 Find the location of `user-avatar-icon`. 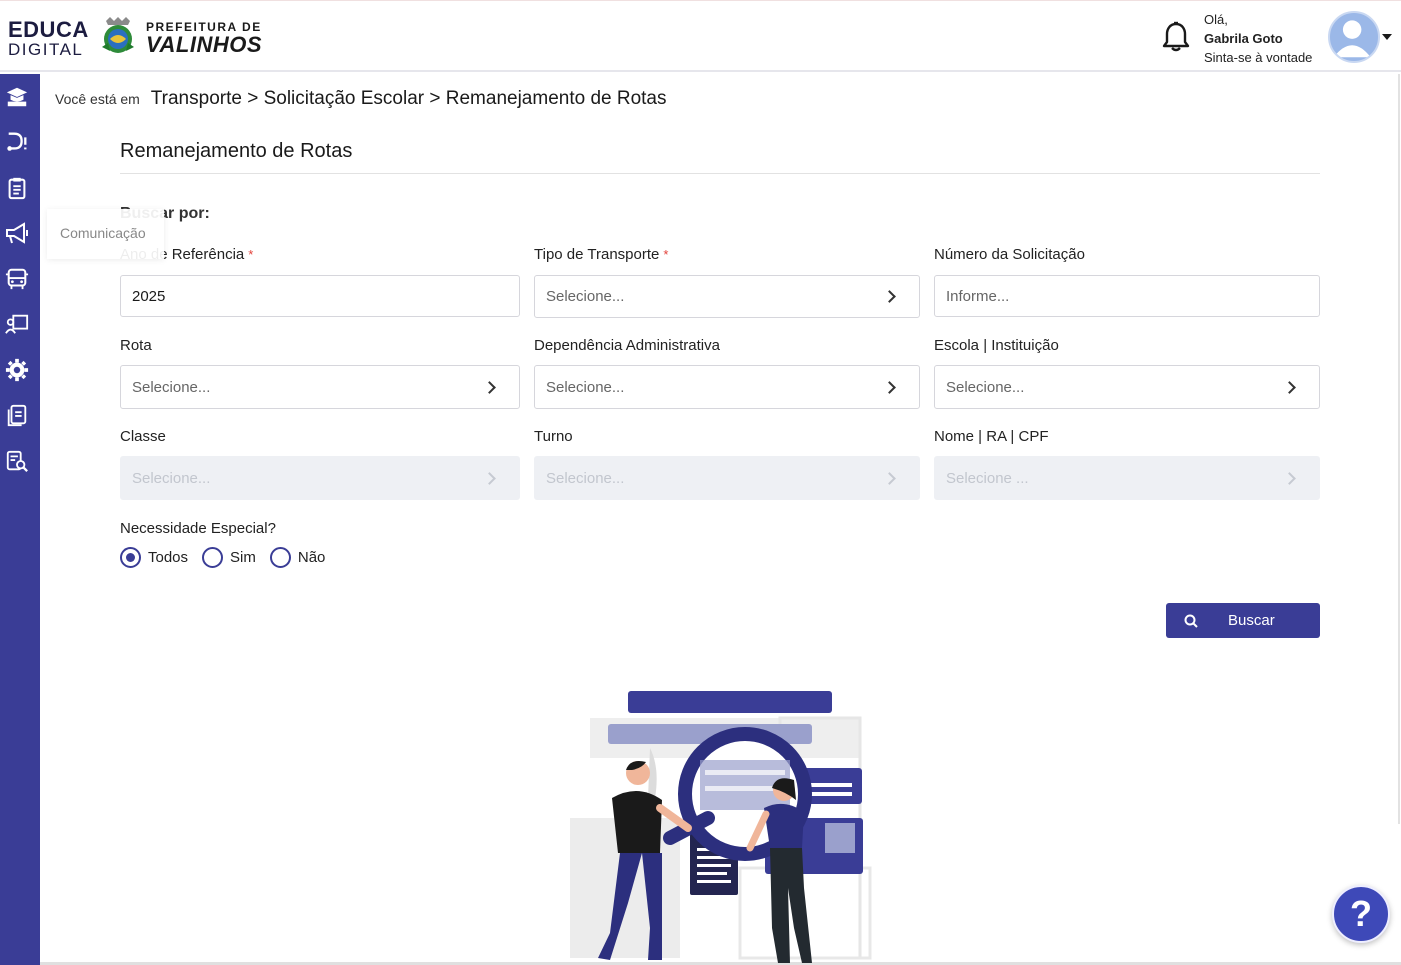

user-avatar-icon is located at coordinates (1352, 39).